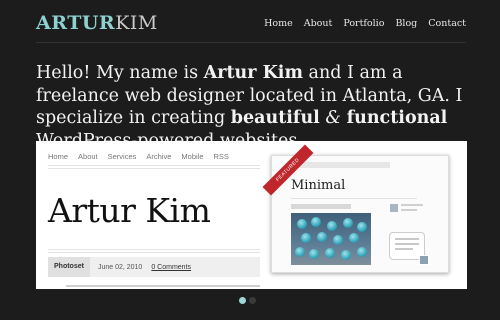 The width and height of the screenshot is (500, 320). I want to click on nav-about: About, so click(318, 23).